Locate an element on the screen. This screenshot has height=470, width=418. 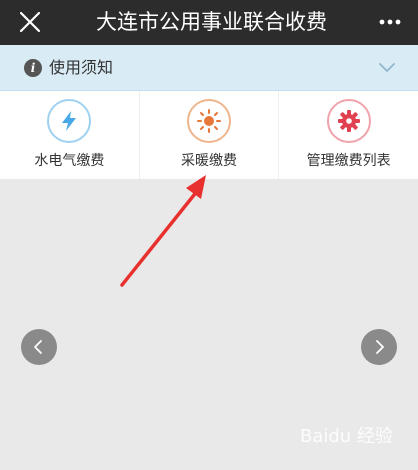
title-bar: 大连市公用事业联合收费 is located at coordinates (209, 22).